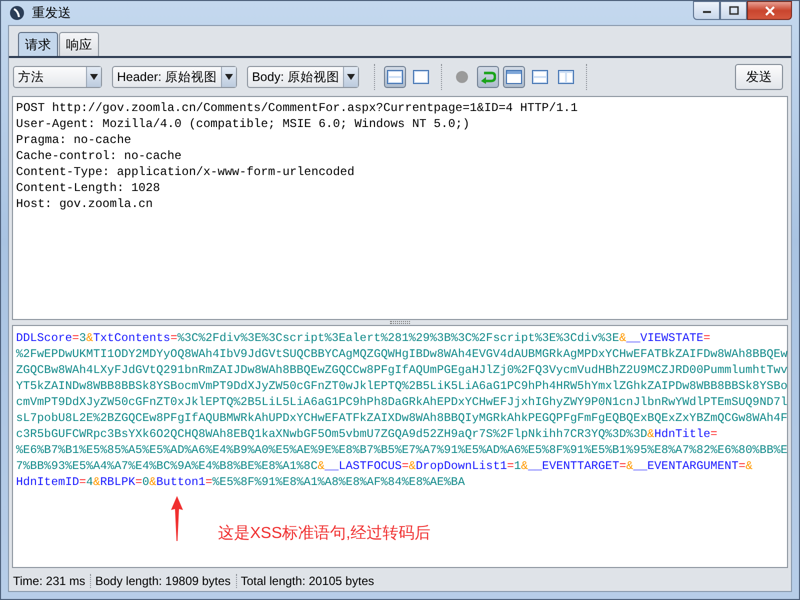 The width and height of the screenshot is (800, 600). Describe the element at coordinates (462, 77) in the screenshot. I see `circle-icon` at that location.